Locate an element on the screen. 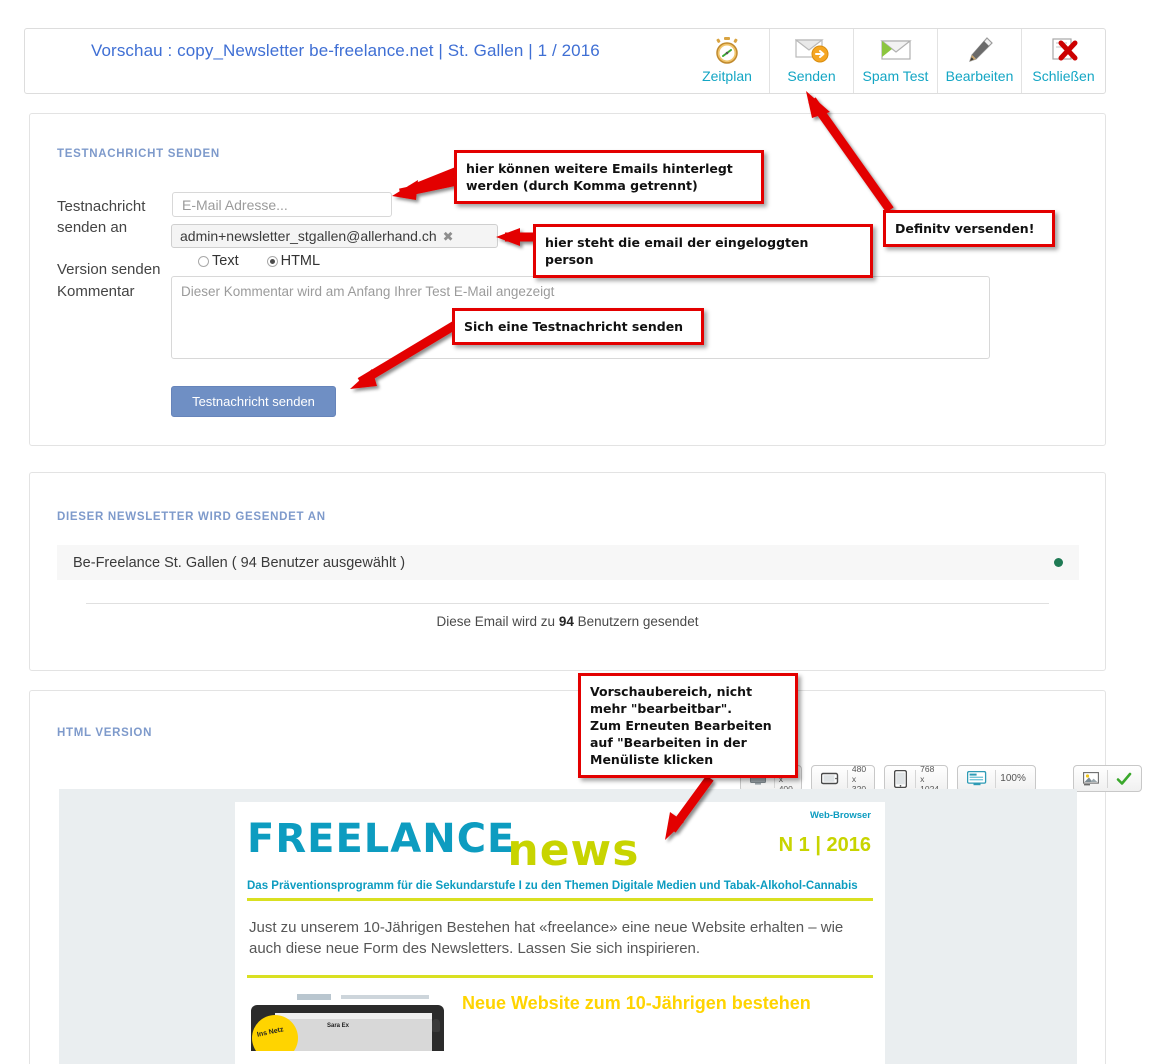 This screenshot has width=1159, height=1064. toolbar-label: Schließen is located at coordinates (1063, 76).